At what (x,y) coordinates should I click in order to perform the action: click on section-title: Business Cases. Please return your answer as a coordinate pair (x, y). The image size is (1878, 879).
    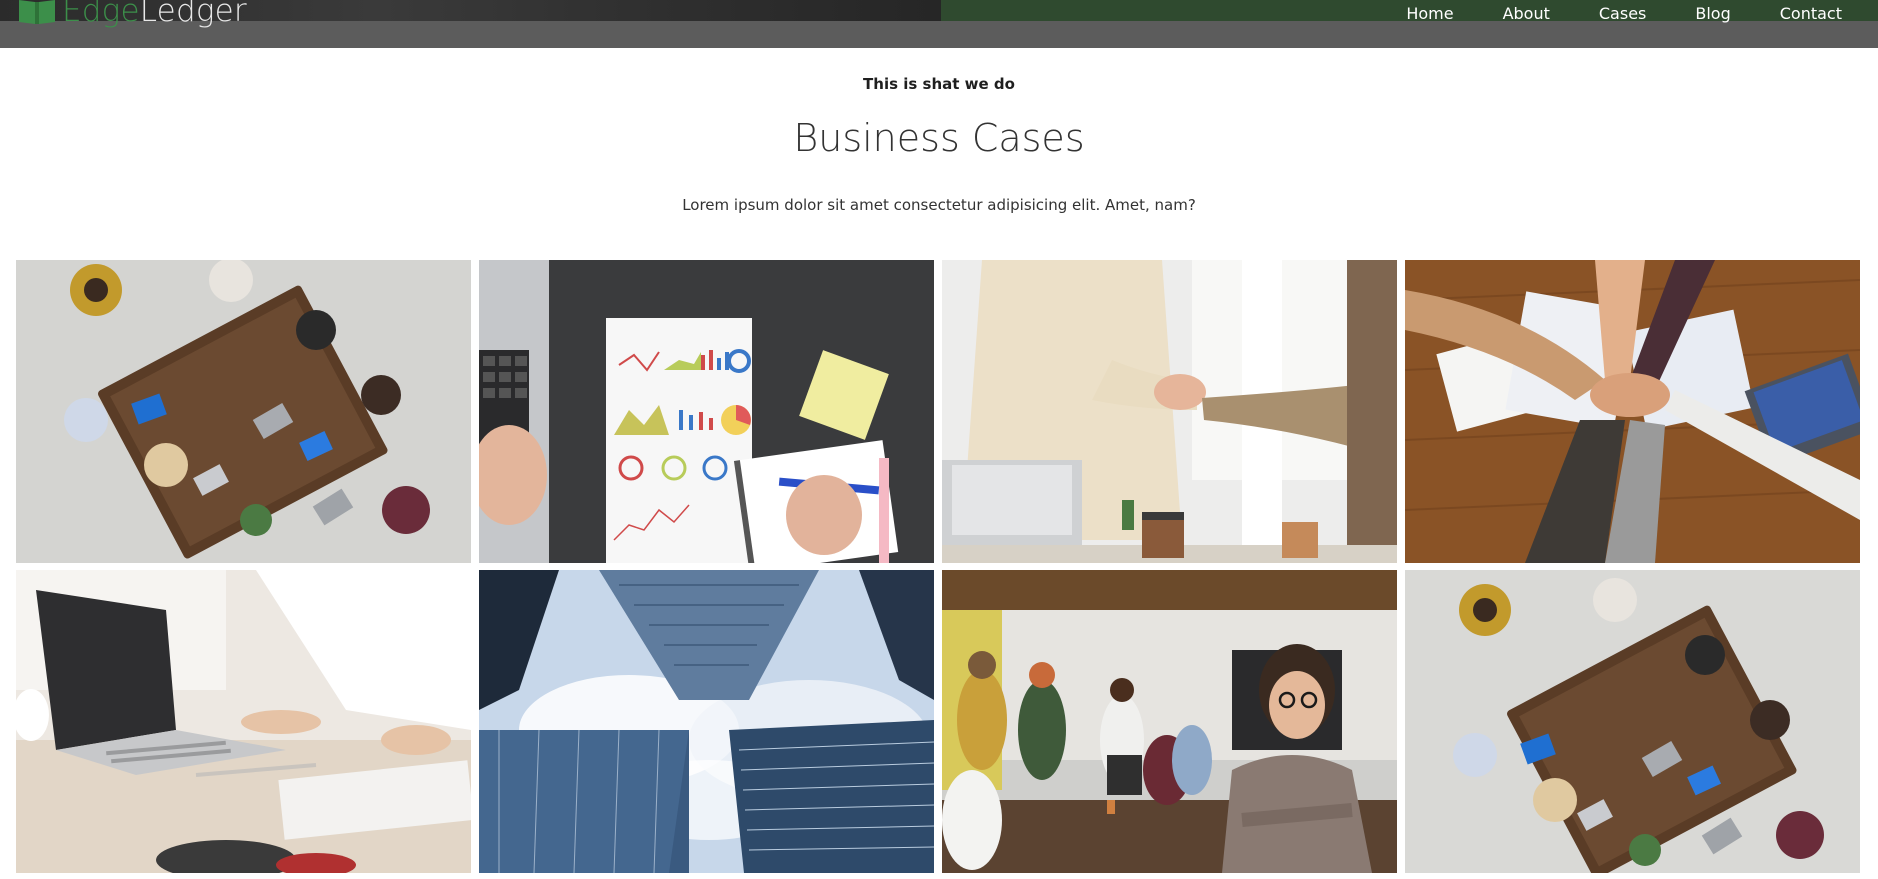
    Looking at the image, I should click on (939, 138).